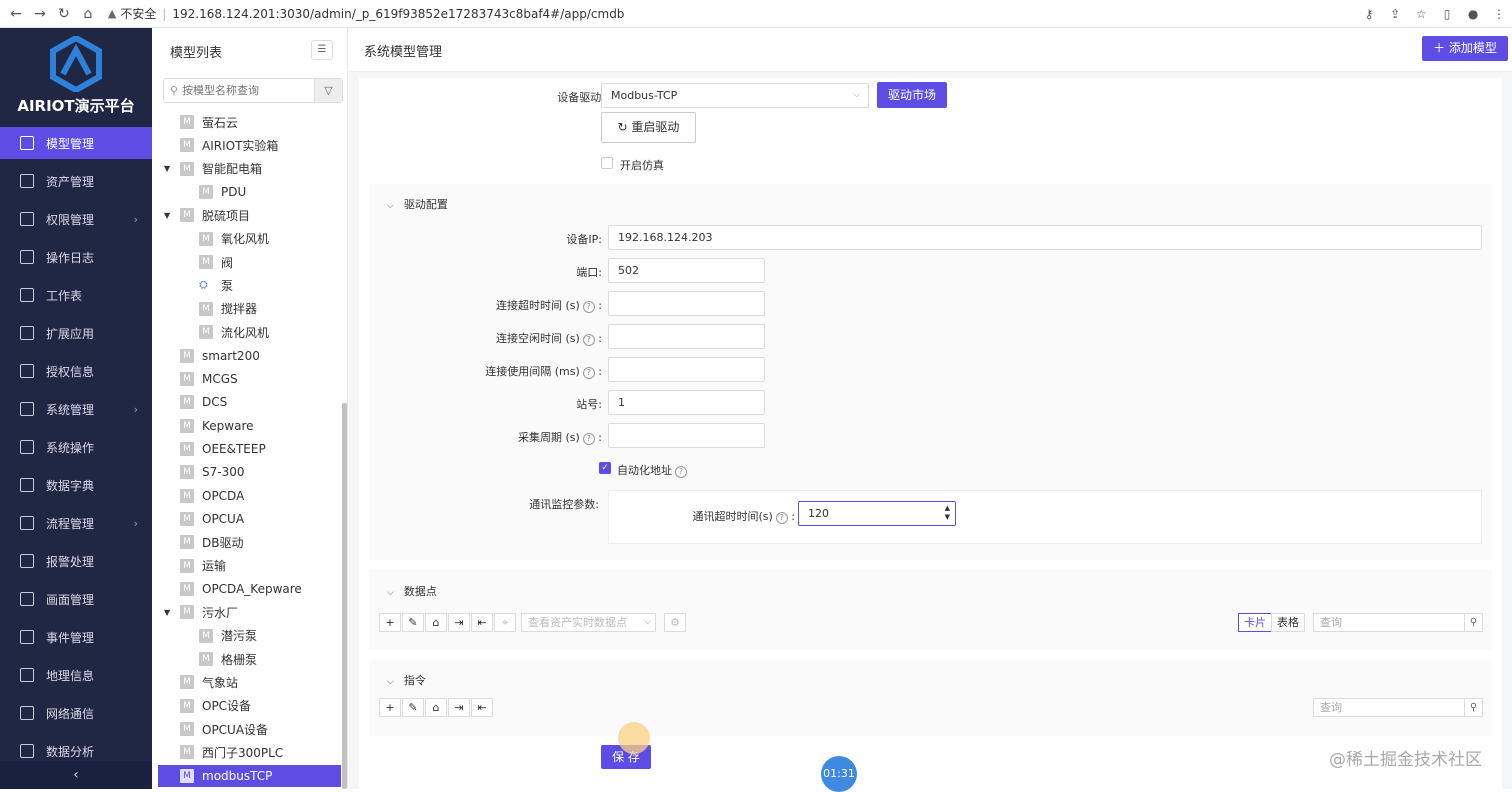 The height and width of the screenshot is (792, 1512). I want to click on dictionary-icon, so click(27, 485).